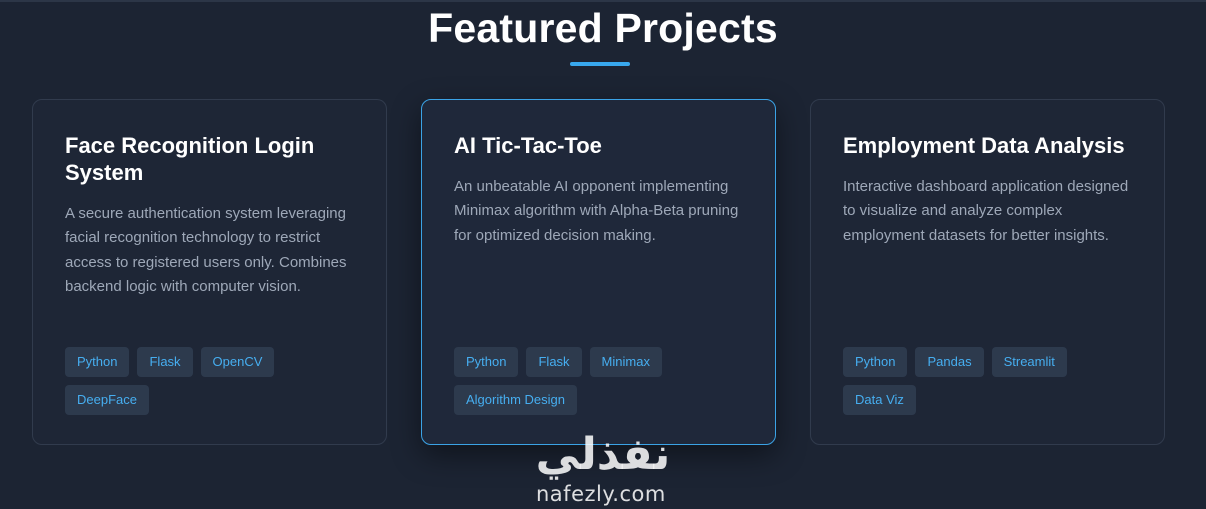 The height and width of the screenshot is (509, 1206). Describe the element at coordinates (949, 362) in the screenshot. I see `tag-pandas: Pandas` at that location.